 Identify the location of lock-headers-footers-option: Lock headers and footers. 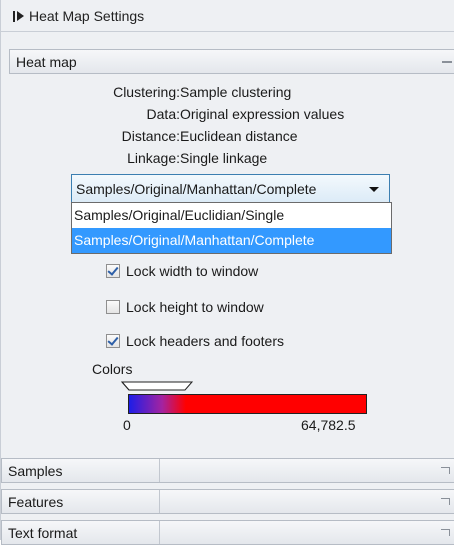
(195, 341).